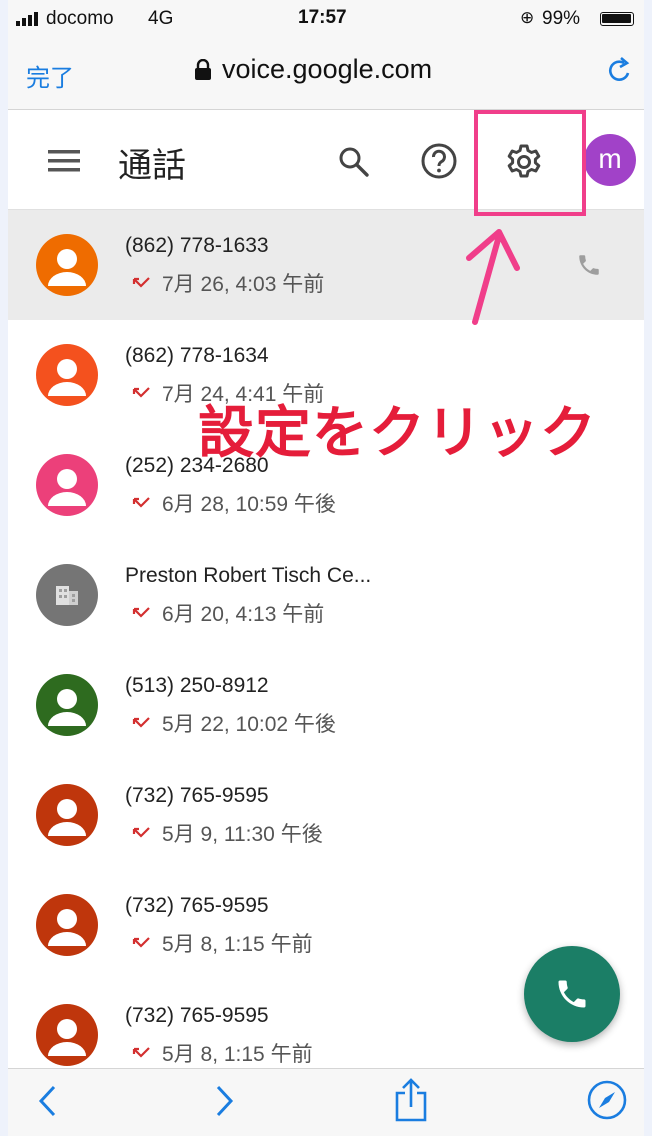  I want to click on call-meta: 5月 22, 10:02 午後, so click(234, 723).